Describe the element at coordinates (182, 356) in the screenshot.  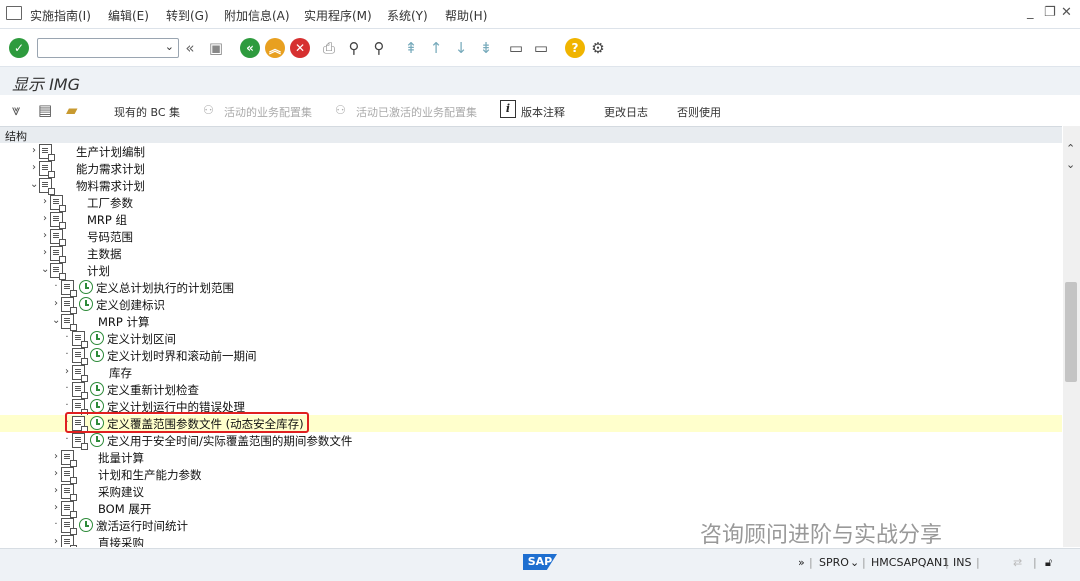
I see `tree-node-label: 定义计划时界和滚动前一期间` at that location.